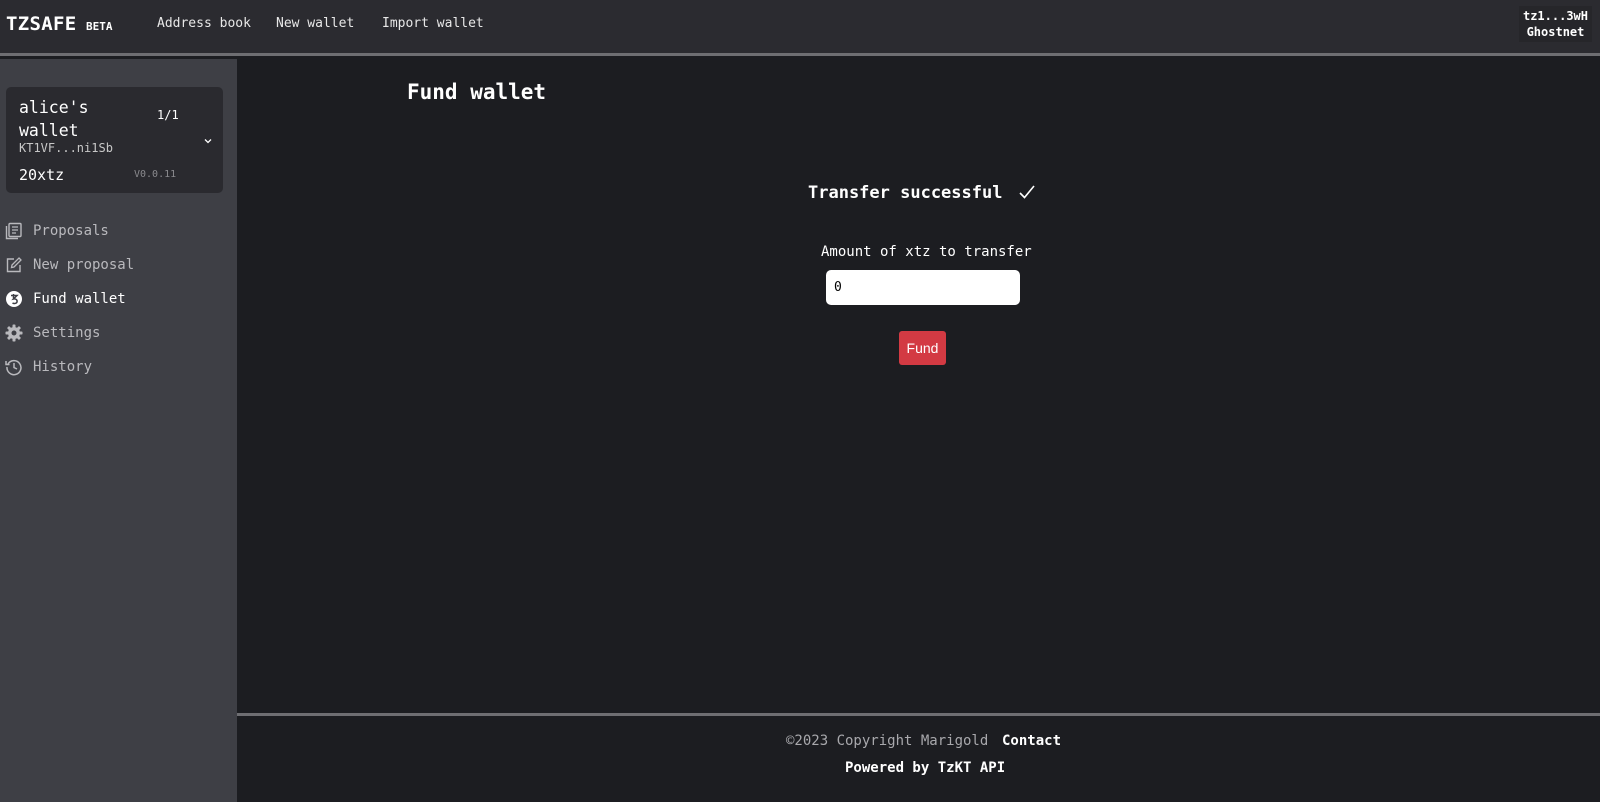  I want to click on network-name: Ghostnet, so click(1555, 32).